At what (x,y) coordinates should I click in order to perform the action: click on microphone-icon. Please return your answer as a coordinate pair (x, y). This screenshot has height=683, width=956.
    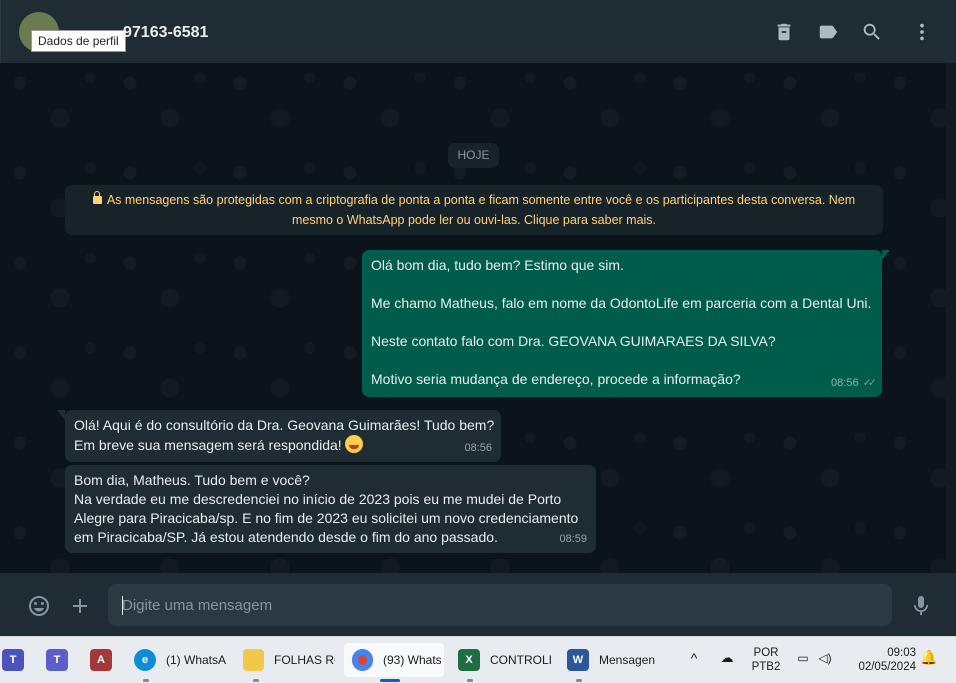
    Looking at the image, I should click on (921, 606).